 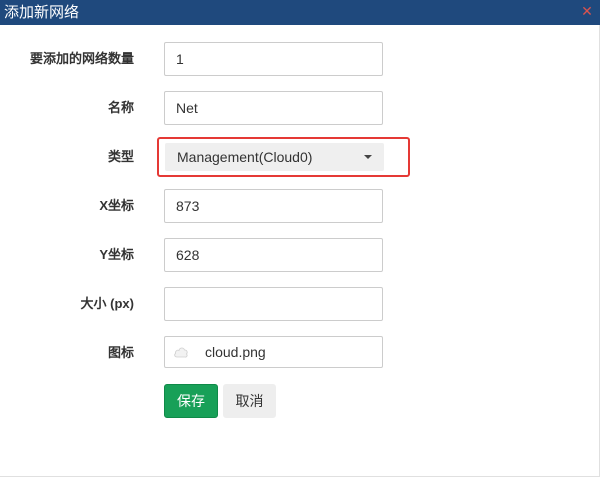 I want to click on type-label: 类型, so click(x=120, y=156).